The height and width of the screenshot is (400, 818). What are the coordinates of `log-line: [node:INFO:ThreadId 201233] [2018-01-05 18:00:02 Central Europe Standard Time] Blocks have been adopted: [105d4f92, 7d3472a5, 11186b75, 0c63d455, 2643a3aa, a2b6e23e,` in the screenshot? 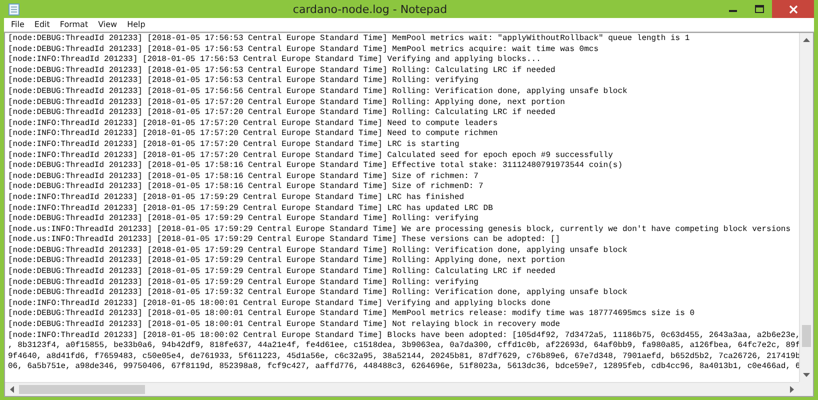 It's located at (403, 335).